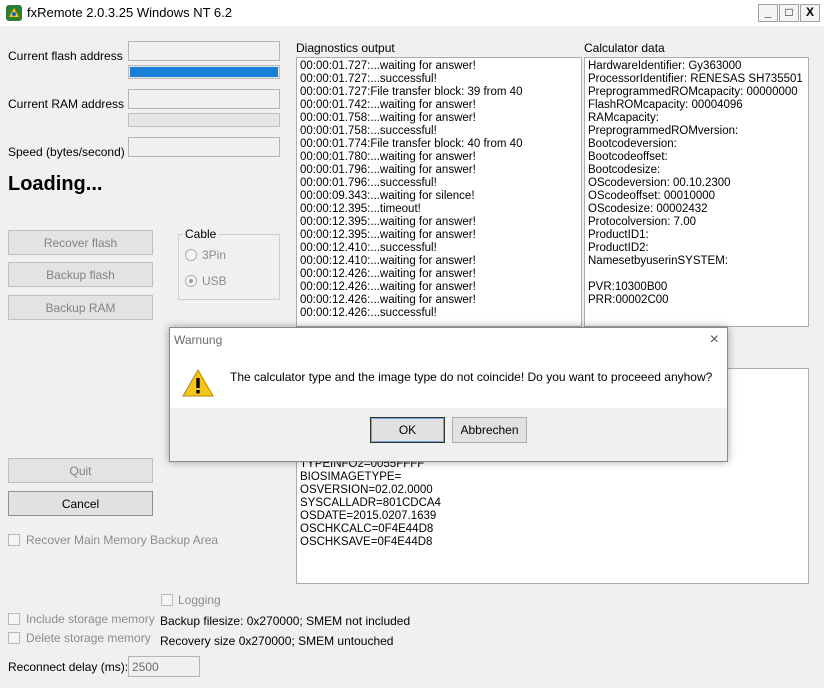 The image size is (824, 688). What do you see at coordinates (167, 600) in the screenshot?
I see `logging-checkbox` at bounding box center [167, 600].